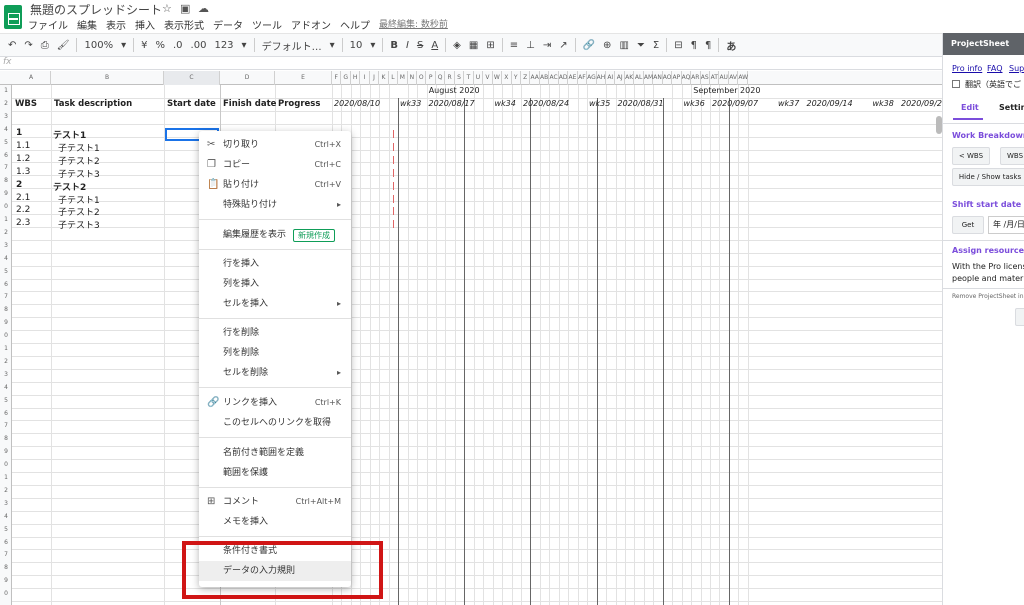  Describe the element at coordinates (23, 223) in the screenshot. I see `task-wbs: 2.3` at that location.